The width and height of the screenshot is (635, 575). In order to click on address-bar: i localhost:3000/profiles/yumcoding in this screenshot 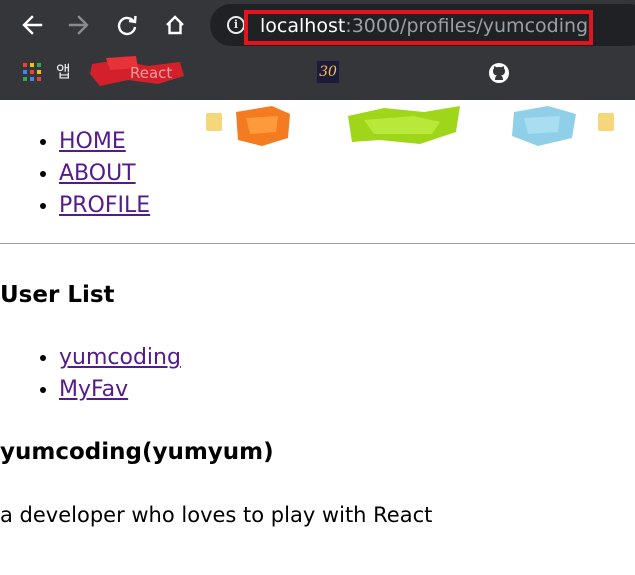, I will do `click(422, 25)`.